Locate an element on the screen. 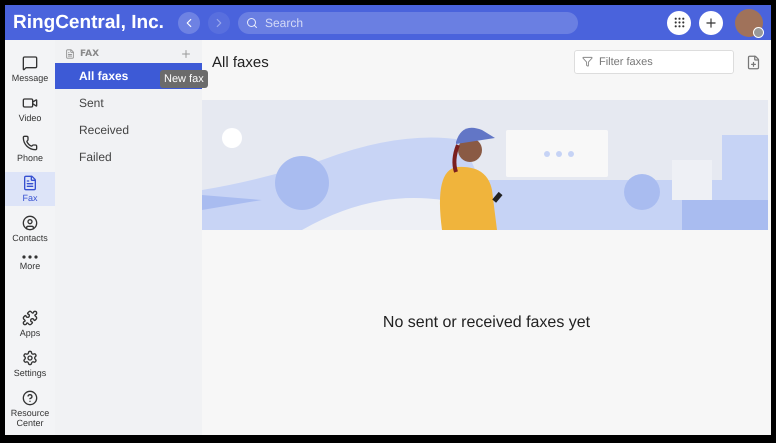  document-icon is located at coordinates (30, 183).